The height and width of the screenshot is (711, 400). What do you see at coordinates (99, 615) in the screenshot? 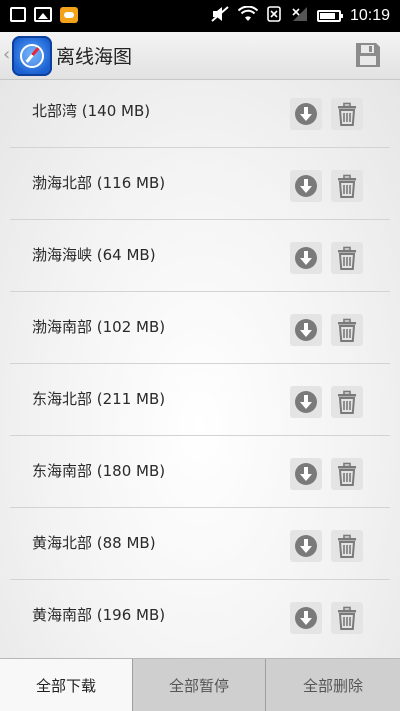
I see `region-label: 黄海南部 (196 MB)` at bounding box center [99, 615].